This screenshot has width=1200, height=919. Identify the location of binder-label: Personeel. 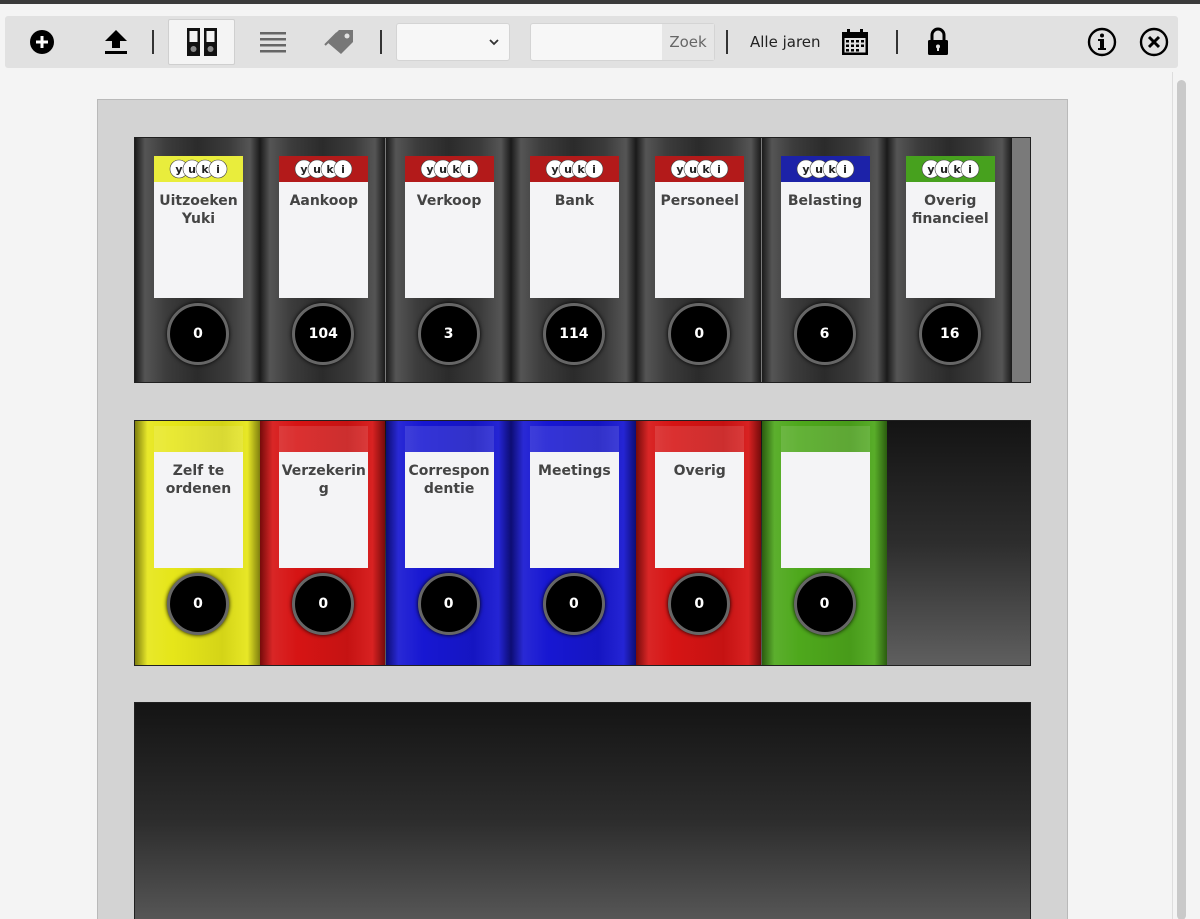
(700, 240).